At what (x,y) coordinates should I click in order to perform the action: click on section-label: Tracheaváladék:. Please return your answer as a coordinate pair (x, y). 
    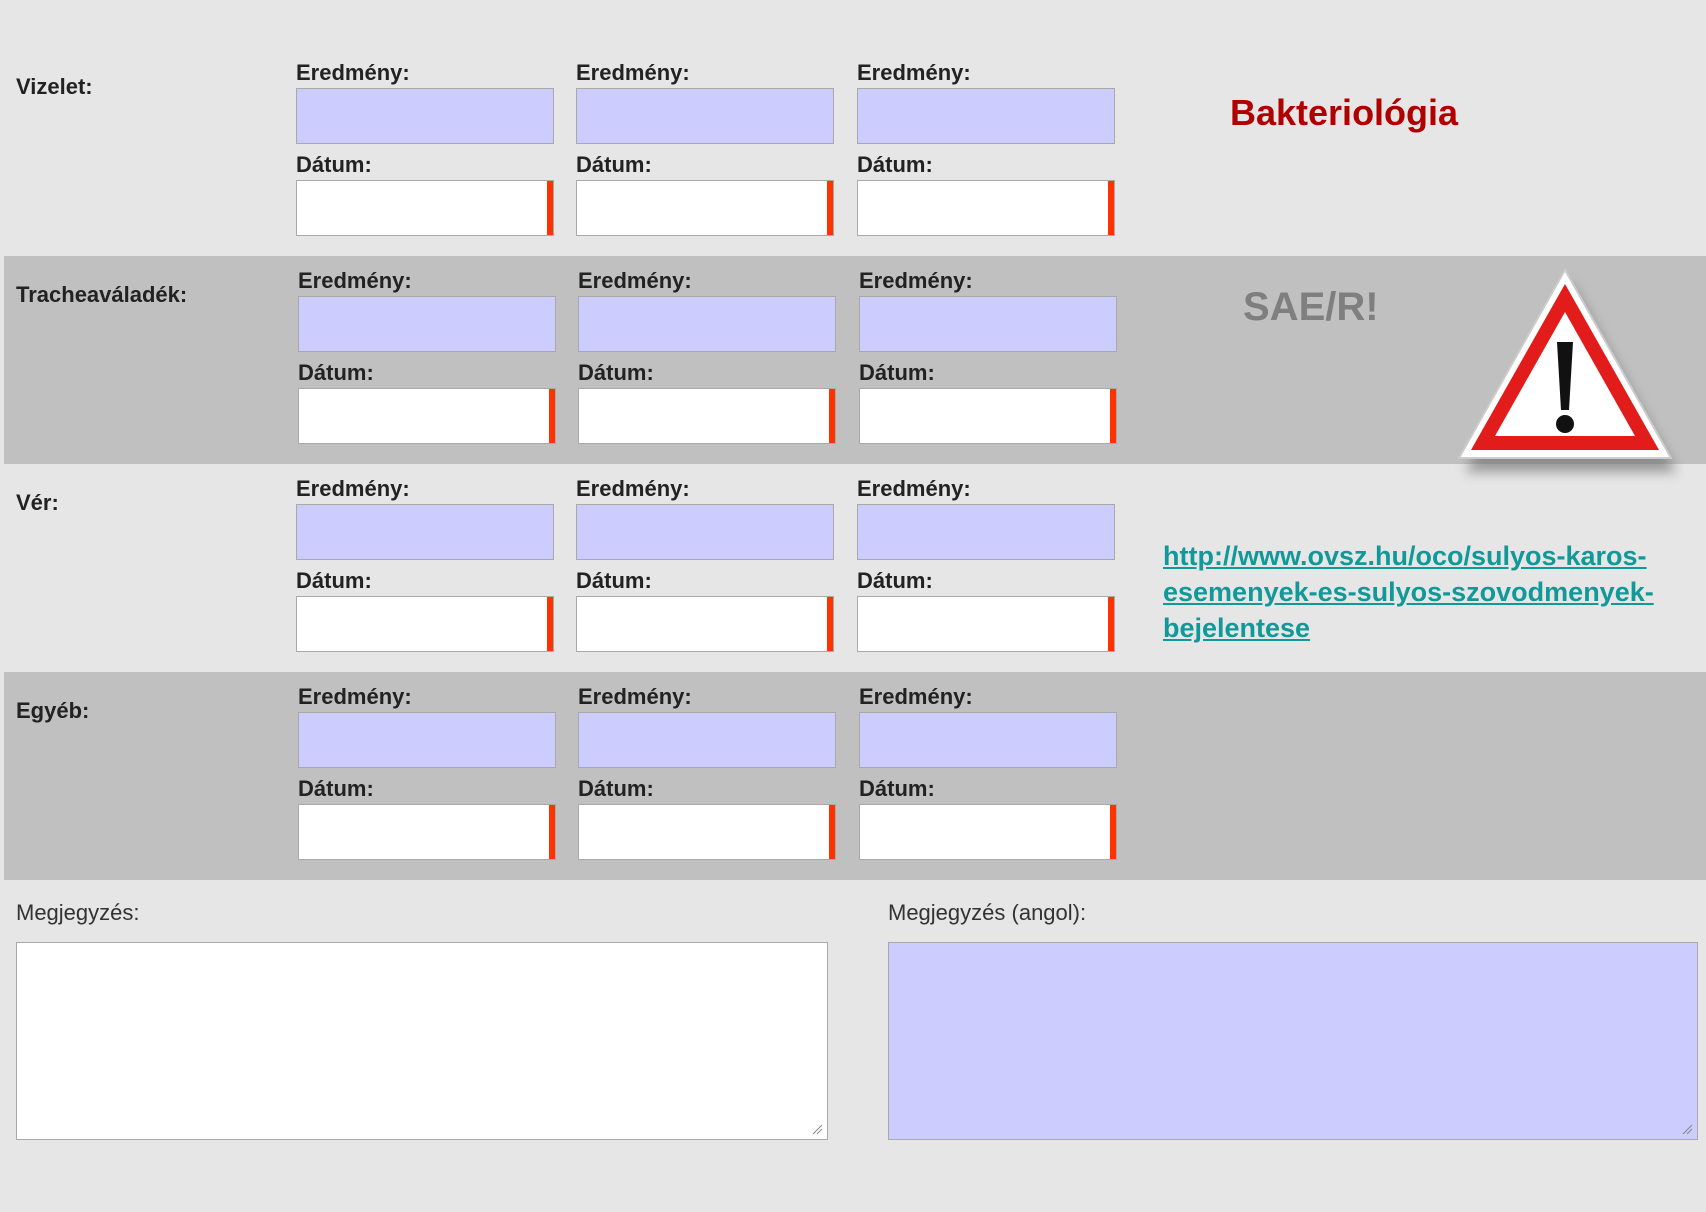
    Looking at the image, I should click on (102, 294).